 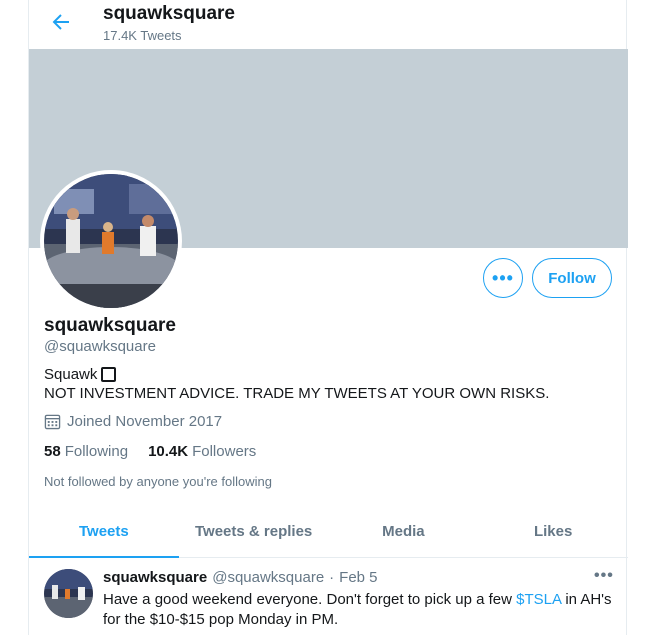 What do you see at coordinates (572, 278) in the screenshot?
I see `follow-button: Follow` at bounding box center [572, 278].